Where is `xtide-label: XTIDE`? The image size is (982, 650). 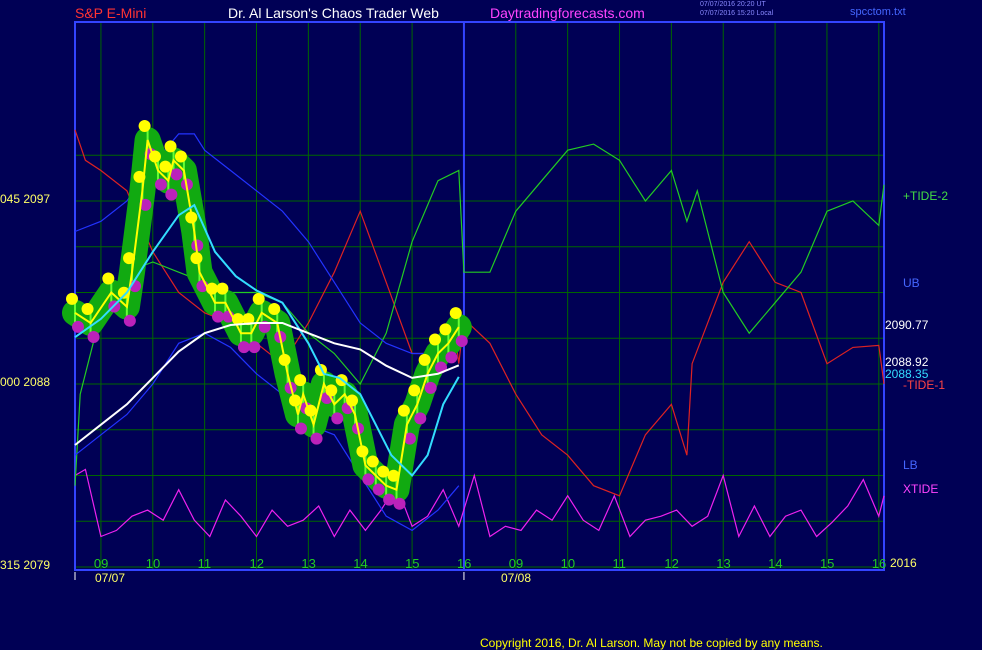 xtide-label: XTIDE is located at coordinates (921, 489).